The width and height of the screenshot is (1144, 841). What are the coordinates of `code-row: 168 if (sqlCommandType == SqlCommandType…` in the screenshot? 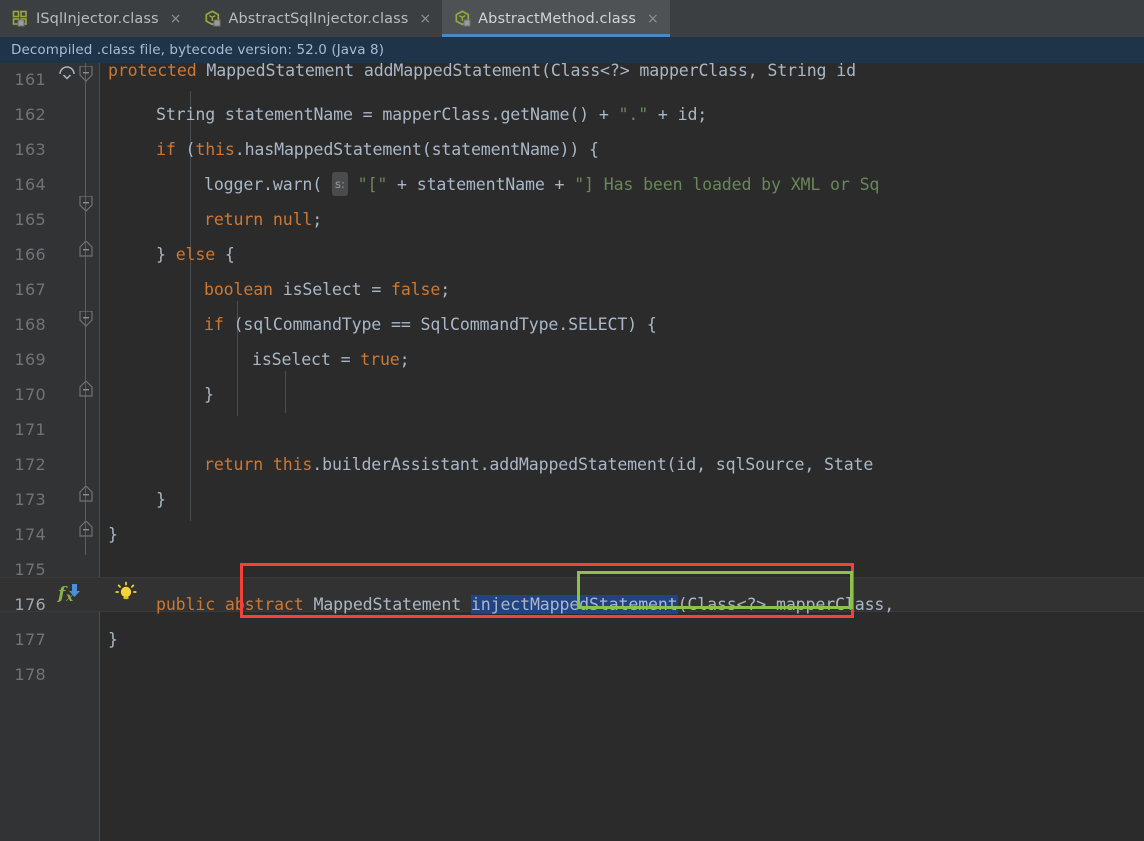 It's located at (572, 325).